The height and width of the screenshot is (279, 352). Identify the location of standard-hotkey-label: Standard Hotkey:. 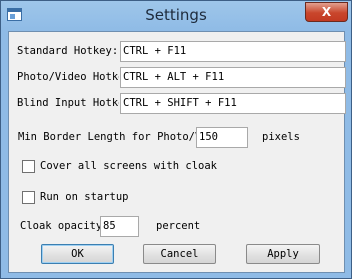
(68, 51).